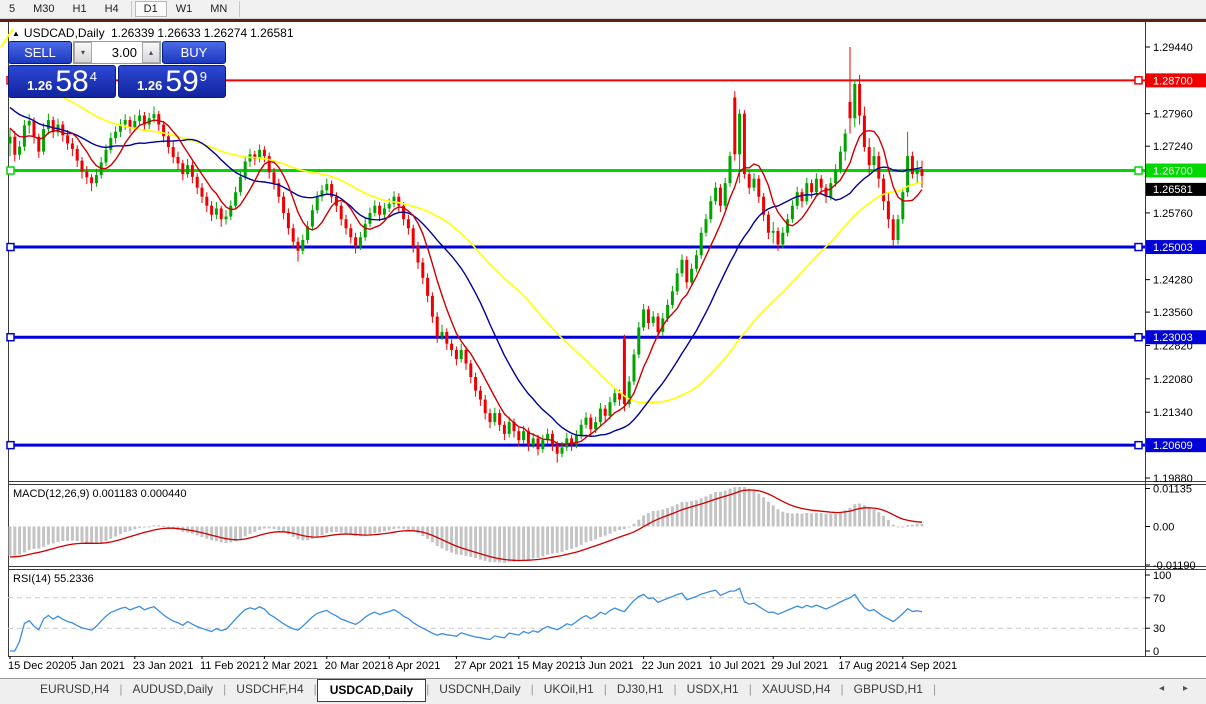  Describe the element at coordinates (1173, 248) in the screenshot. I see `svg-text: 1.25003` at that location.